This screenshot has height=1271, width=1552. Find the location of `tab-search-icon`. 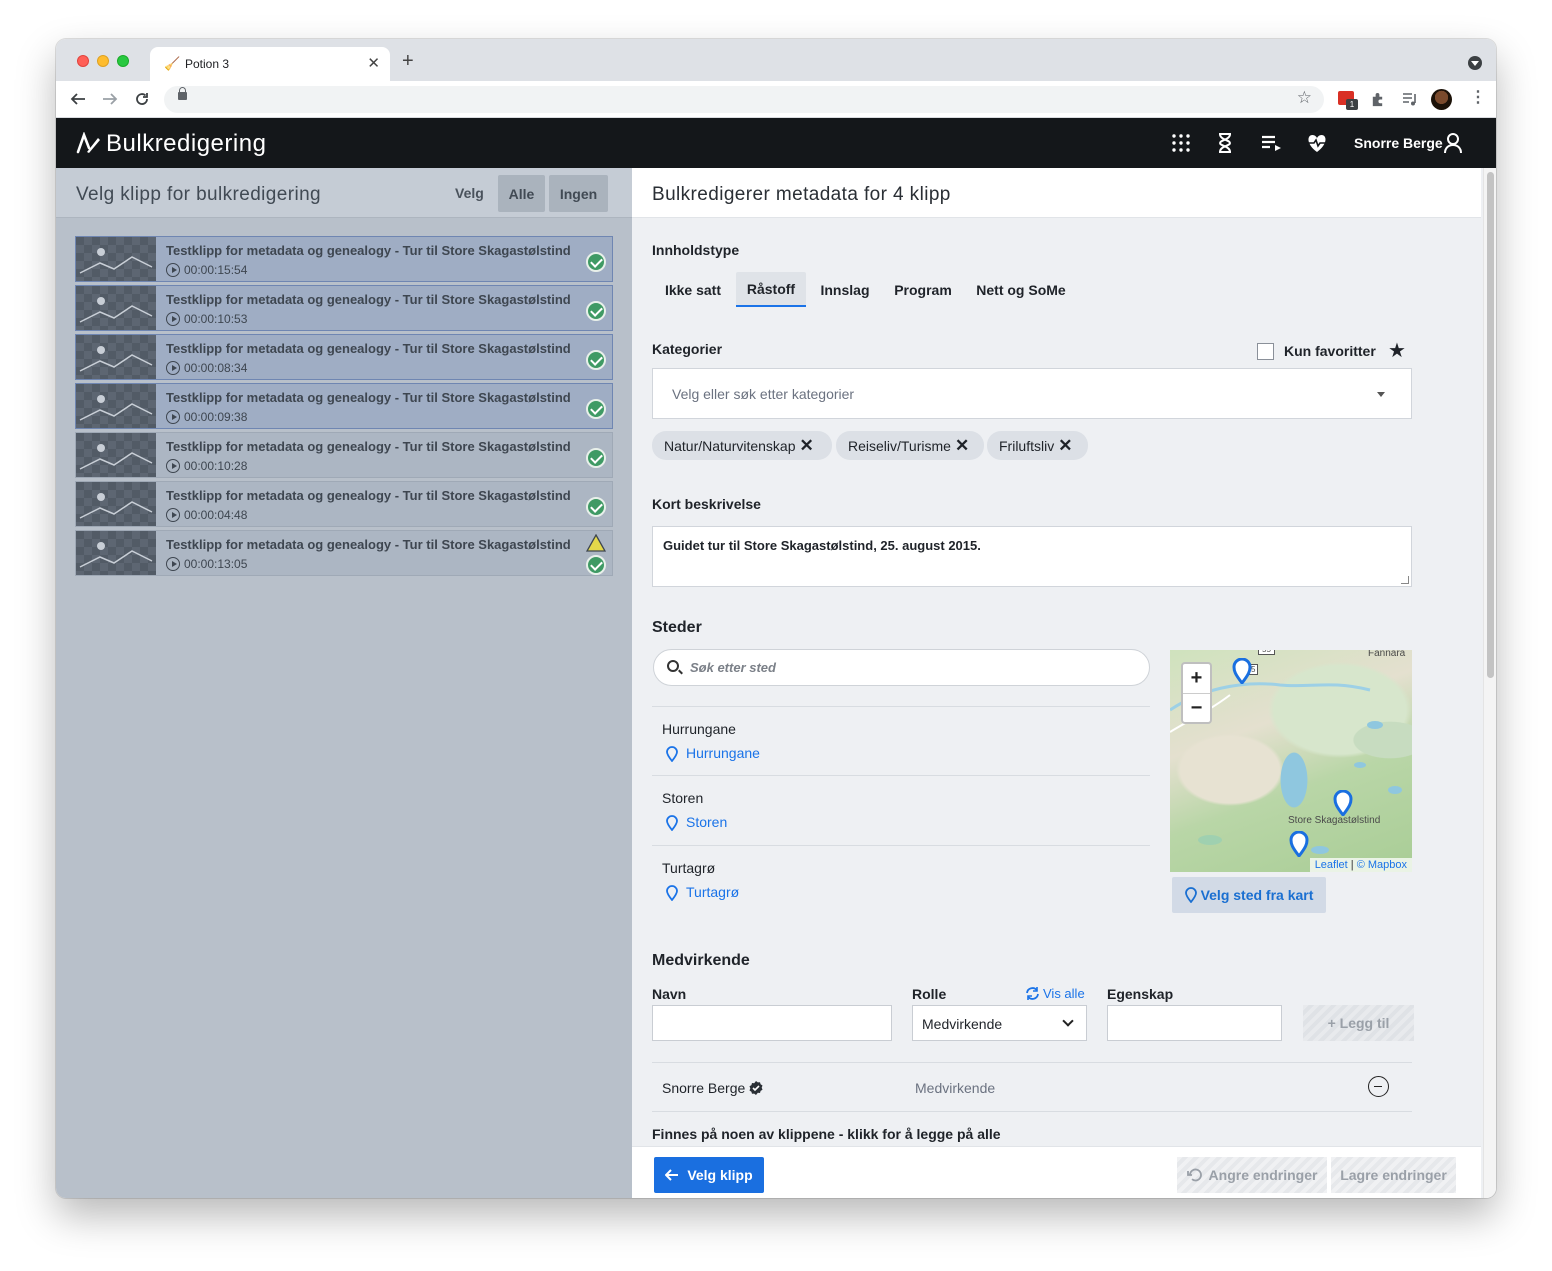

tab-search-icon is located at coordinates (1475, 63).